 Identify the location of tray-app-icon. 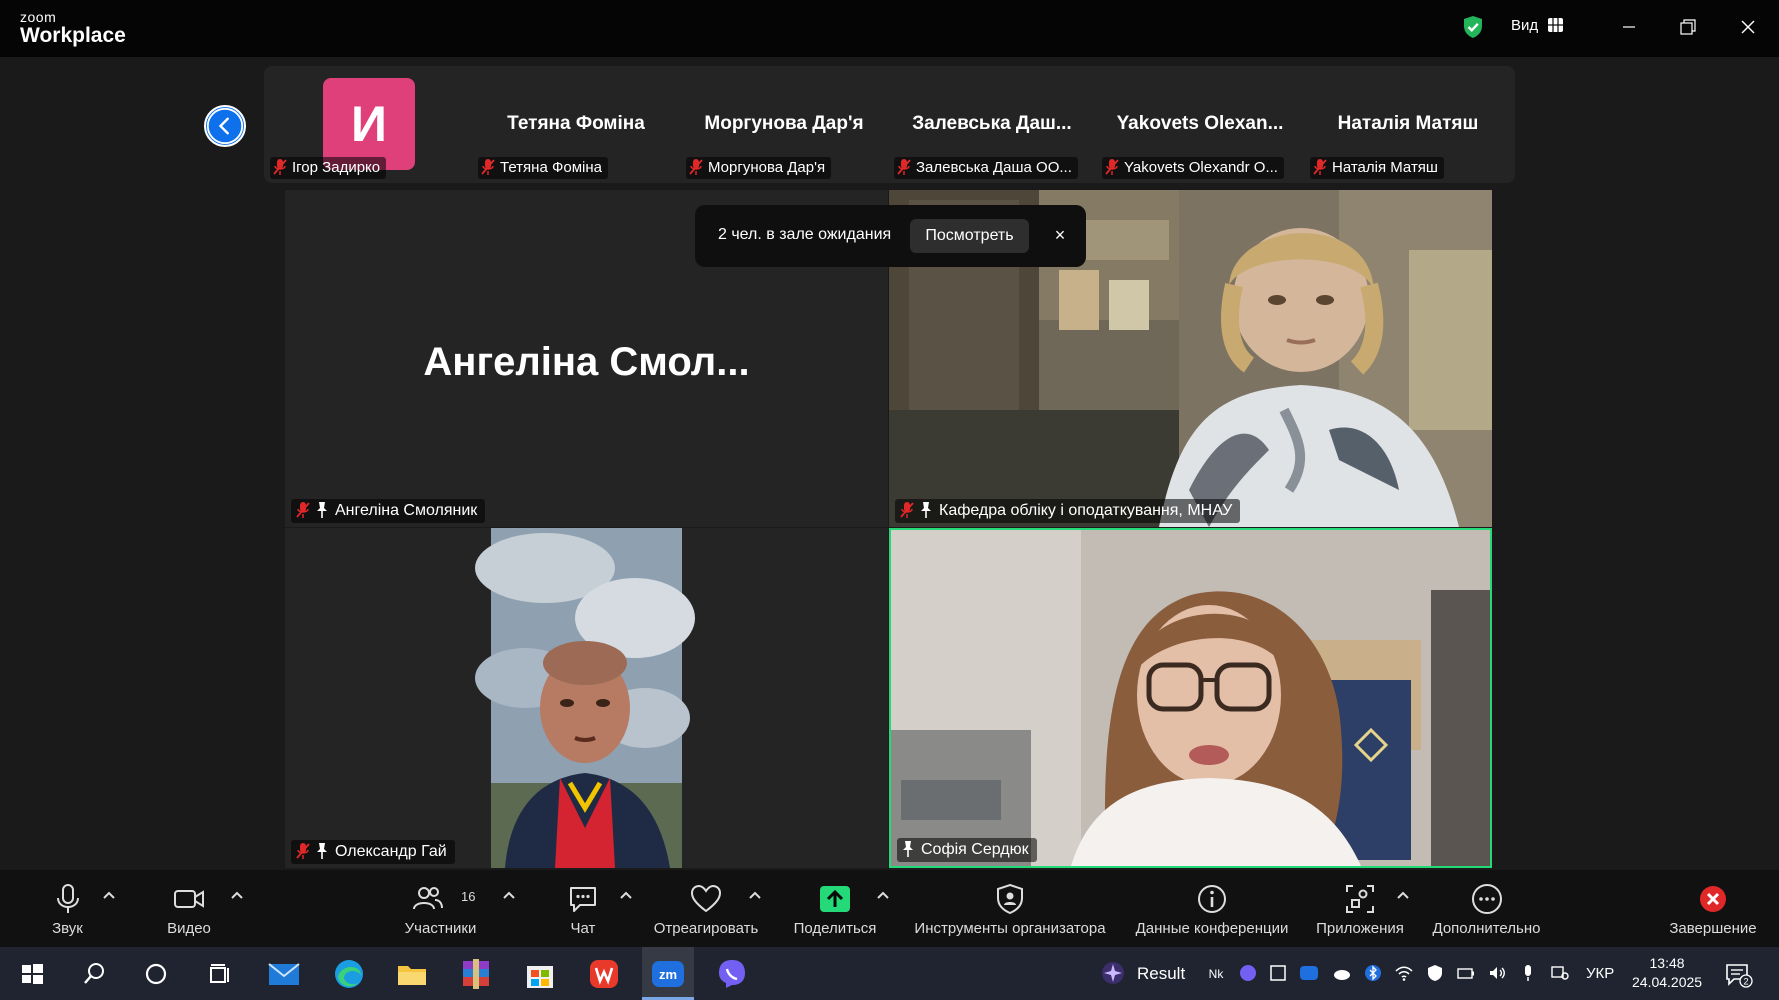
(1278, 973).